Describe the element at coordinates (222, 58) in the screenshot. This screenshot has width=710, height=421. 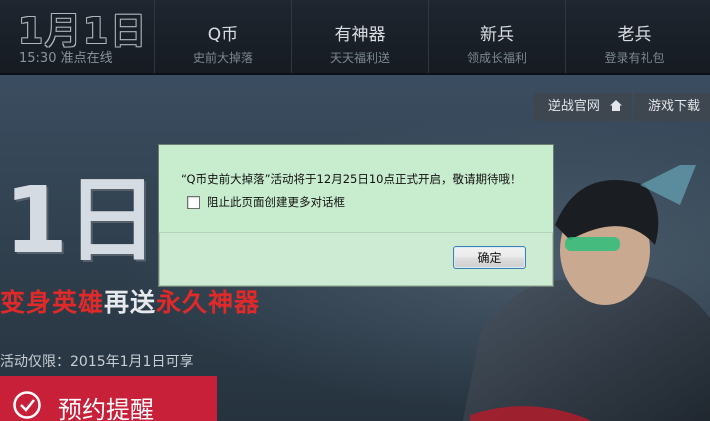
I see `nav-item-subtitle: 史前大掉落` at that location.